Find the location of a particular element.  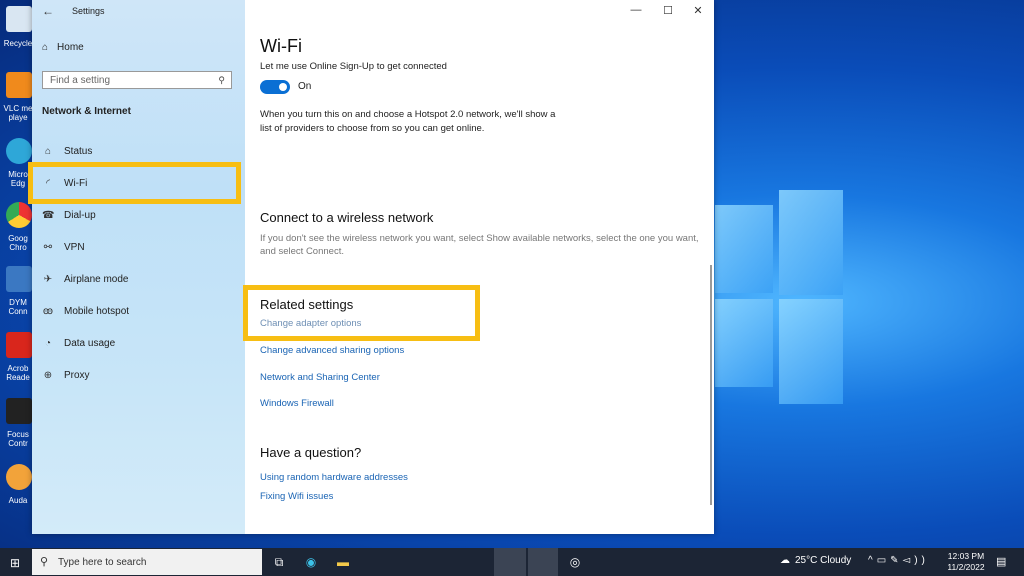

acrobat-icon is located at coordinates (19, 345).